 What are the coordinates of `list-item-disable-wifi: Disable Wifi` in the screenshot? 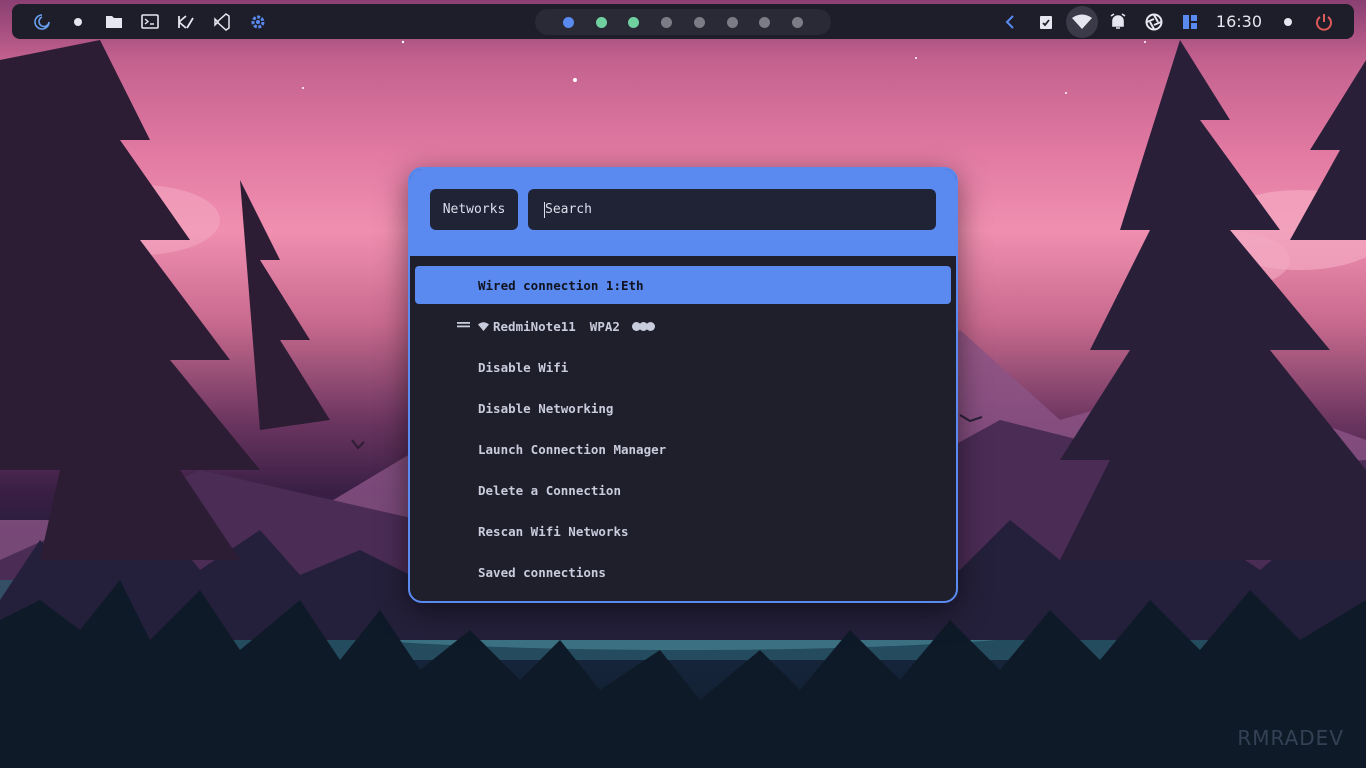 It's located at (683, 367).